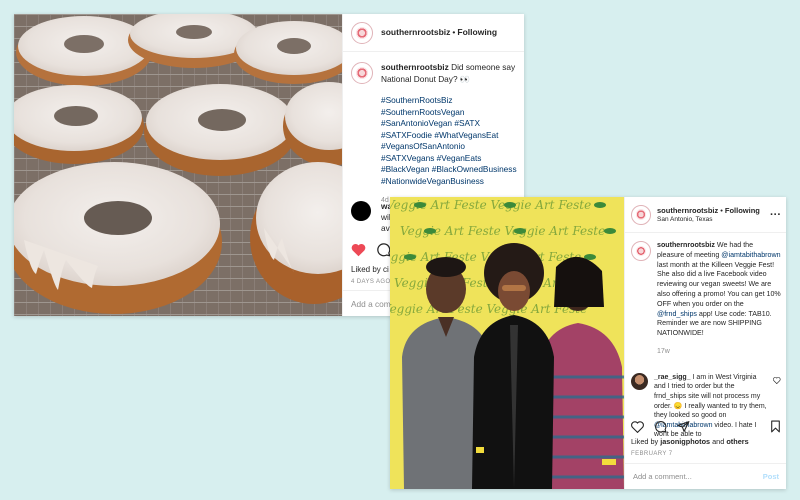 This screenshot has height=500, width=800. Describe the element at coordinates (449, 124) in the screenshot. I see `hashtag: #SanAntonioVegan #SATX` at that location.